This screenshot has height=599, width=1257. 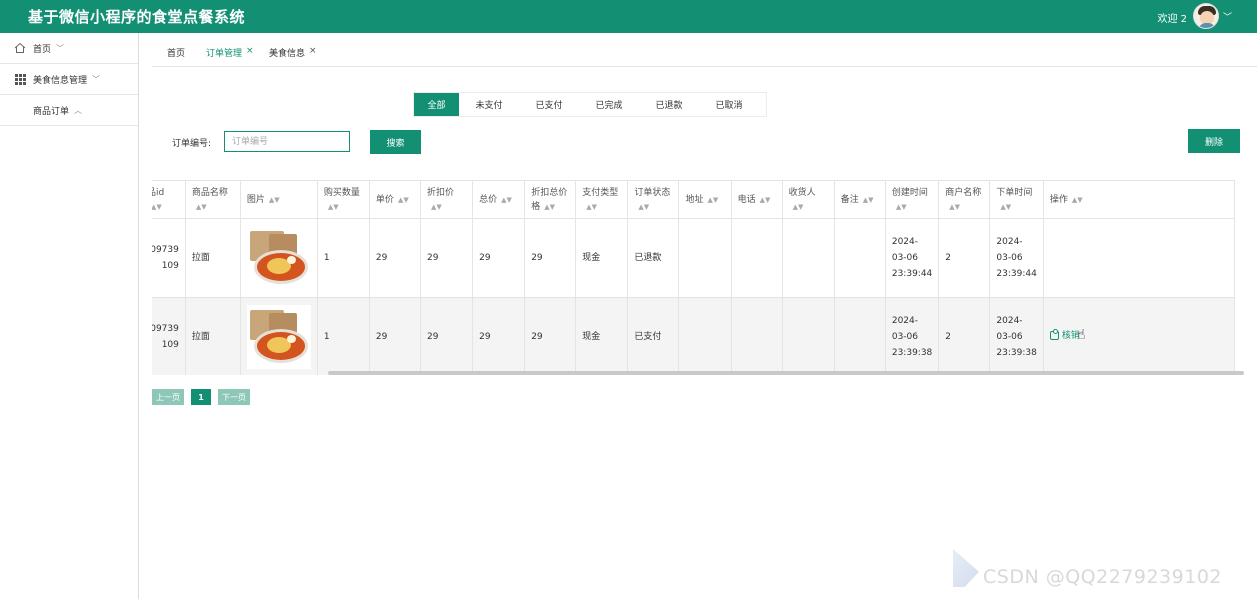 What do you see at coordinates (278, 199) in the screenshot?
I see `column-header: 图片 ▲▼` at bounding box center [278, 199].